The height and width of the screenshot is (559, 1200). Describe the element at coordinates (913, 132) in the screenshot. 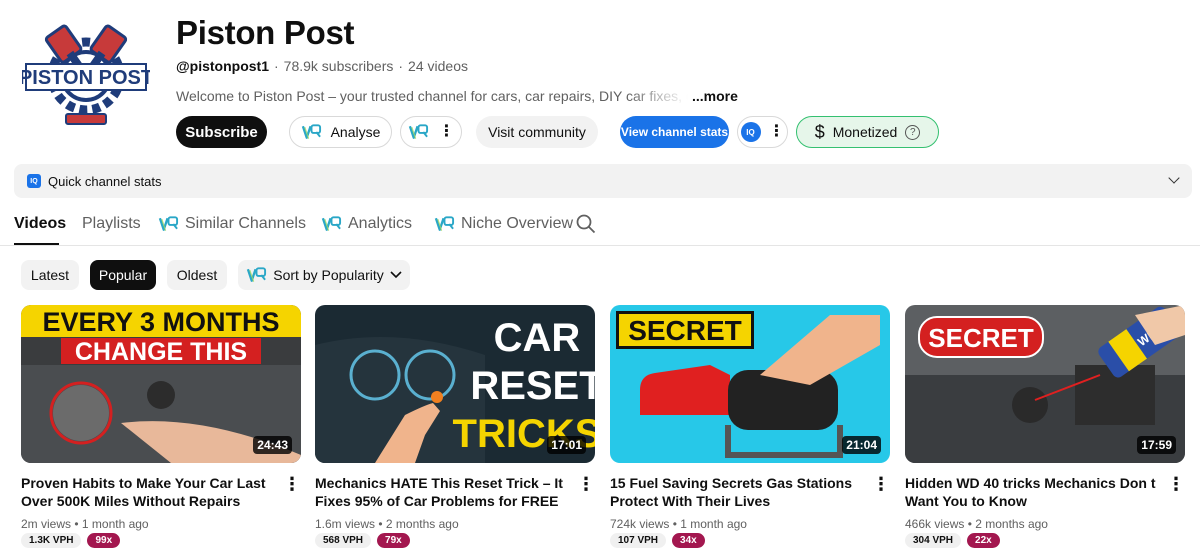

I see `help-icon: ?` at that location.